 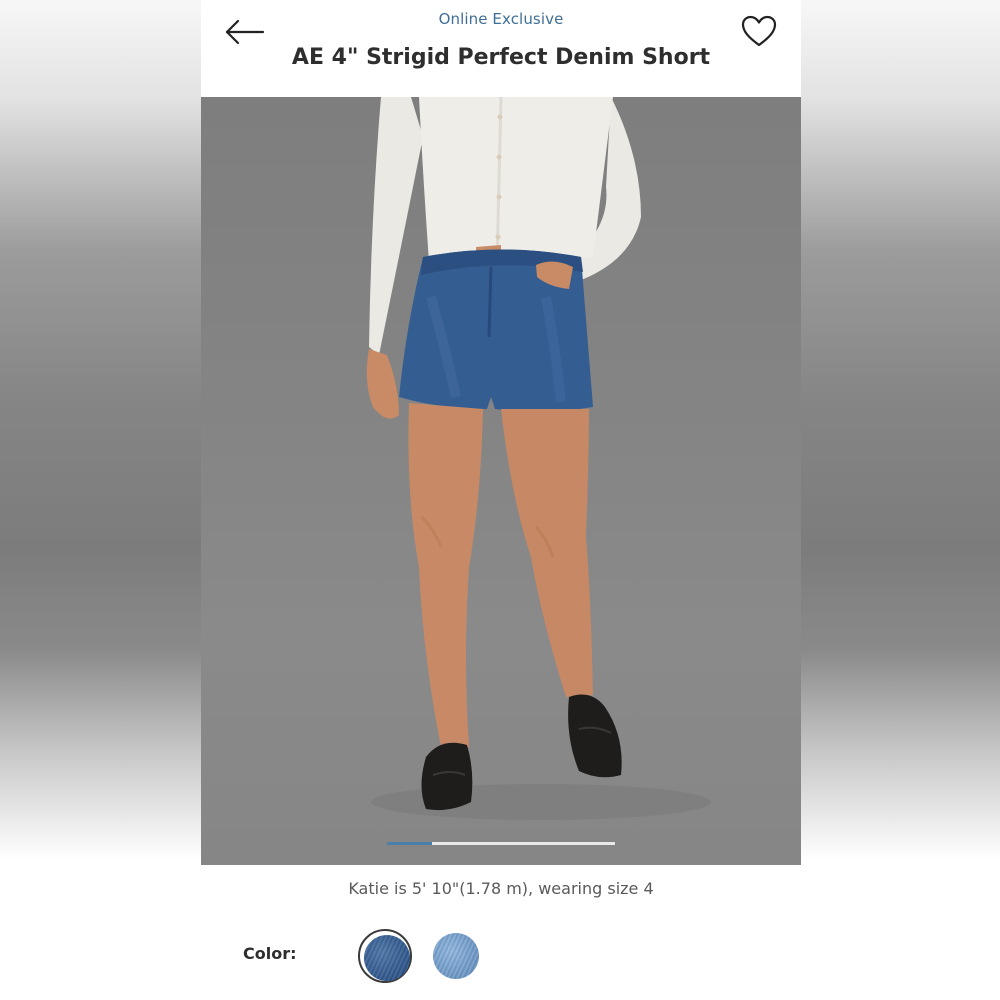 What do you see at coordinates (501, 888) in the screenshot?
I see `model-size-info: Katie is 5' 10"(1.78 m), wearing size 4` at bounding box center [501, 888].